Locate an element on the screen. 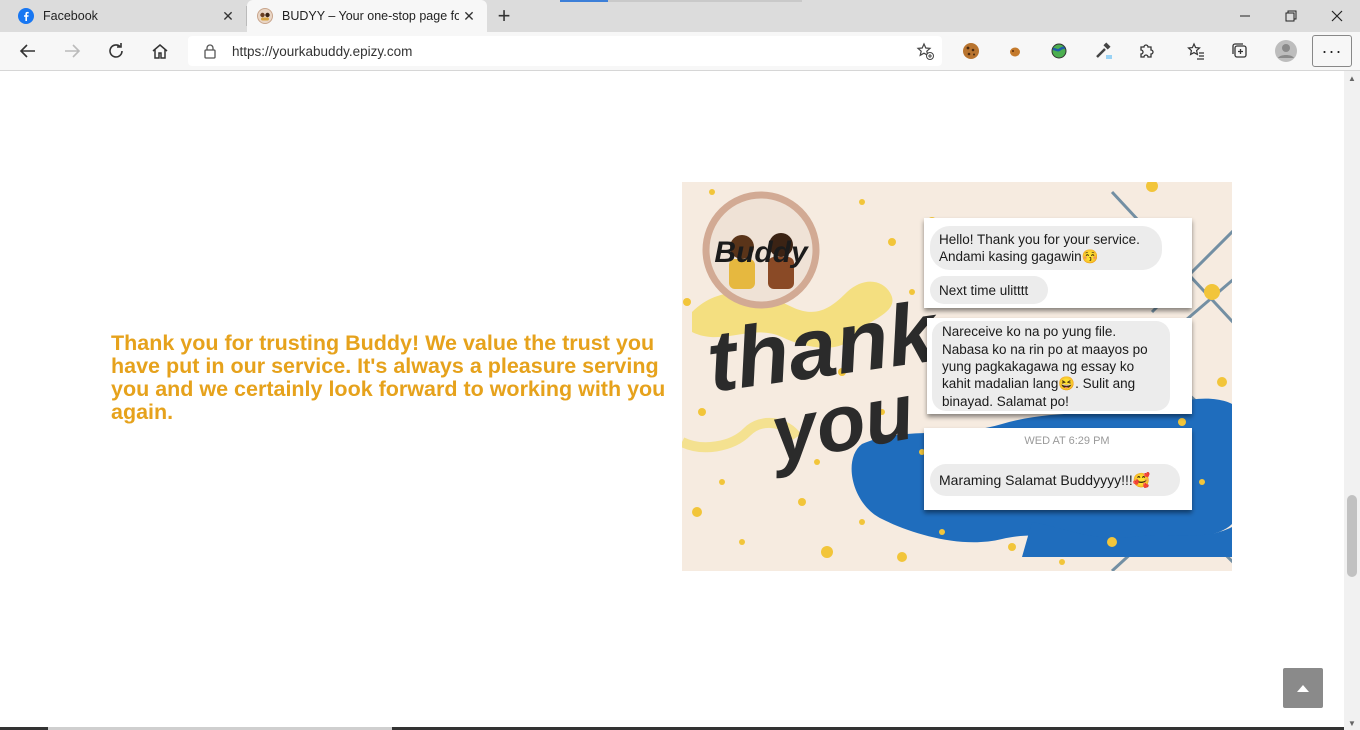 The image size is (1360, 730). address-bar: https://yourkabuddy.epizy.com is located at coordinates (565, 51).